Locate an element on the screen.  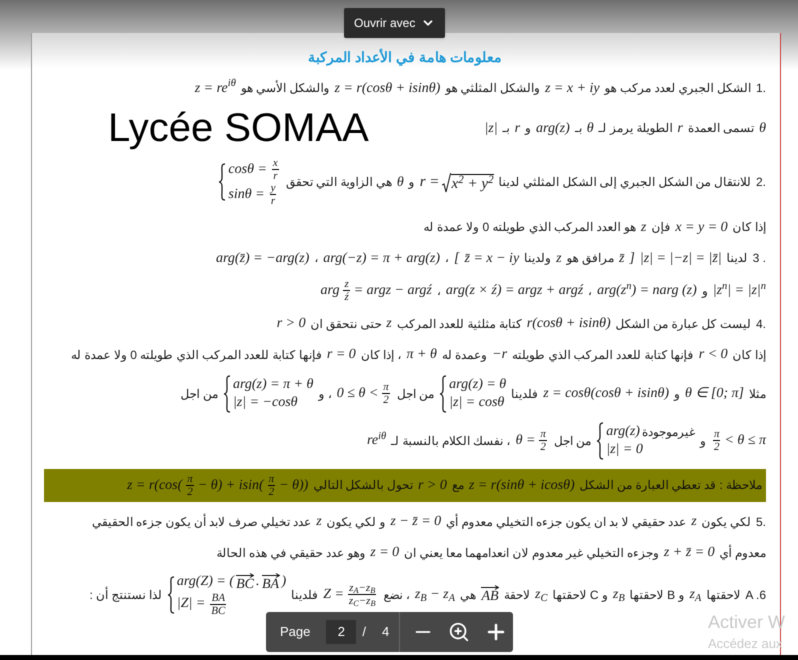
math-expression: re$^{iθ}$ is located at coordinates (376, 440).